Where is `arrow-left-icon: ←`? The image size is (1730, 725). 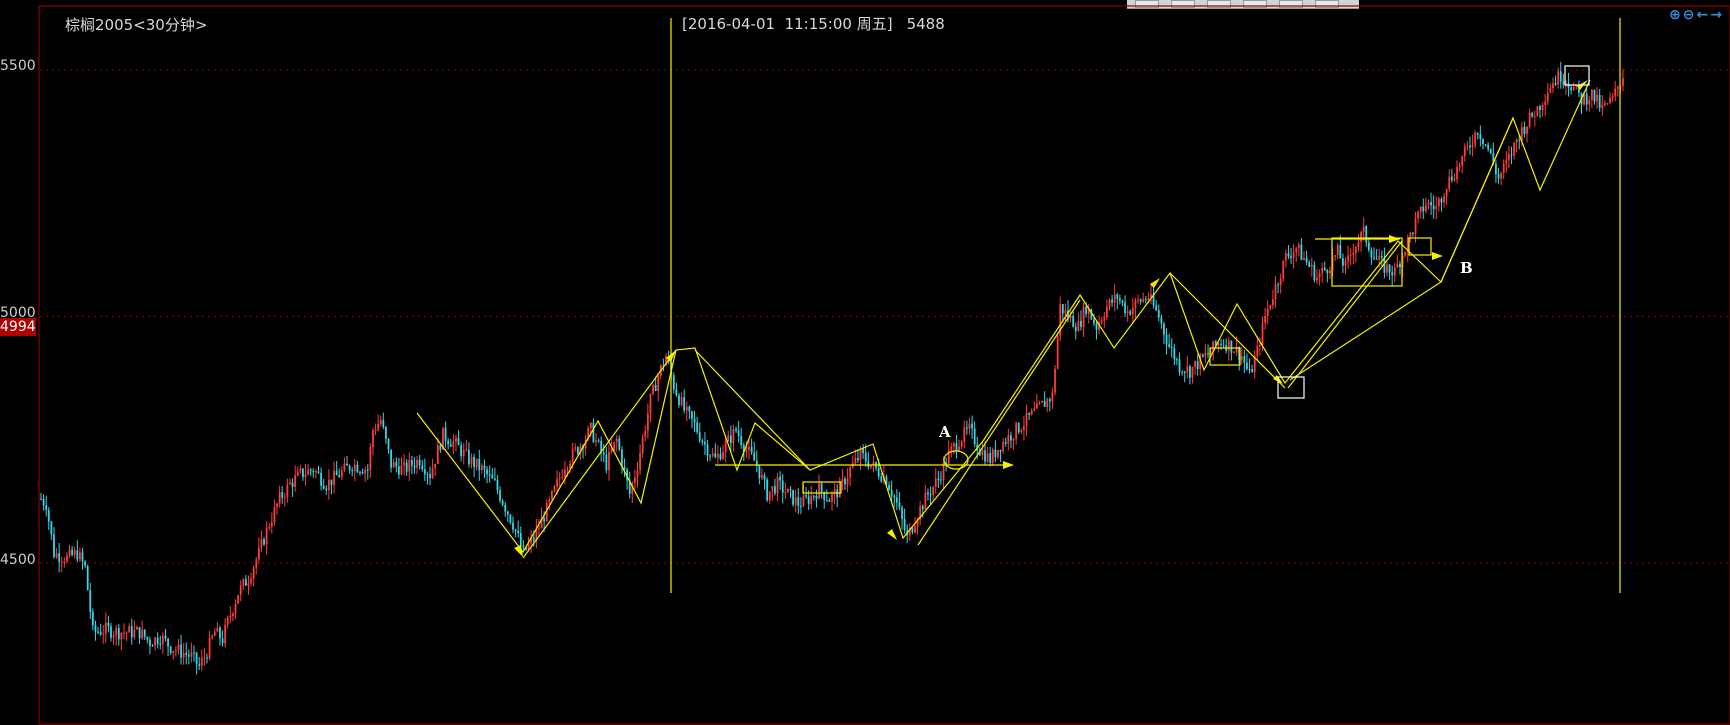
arrow-left-icon: ← is located at coordinates (1704, 15).